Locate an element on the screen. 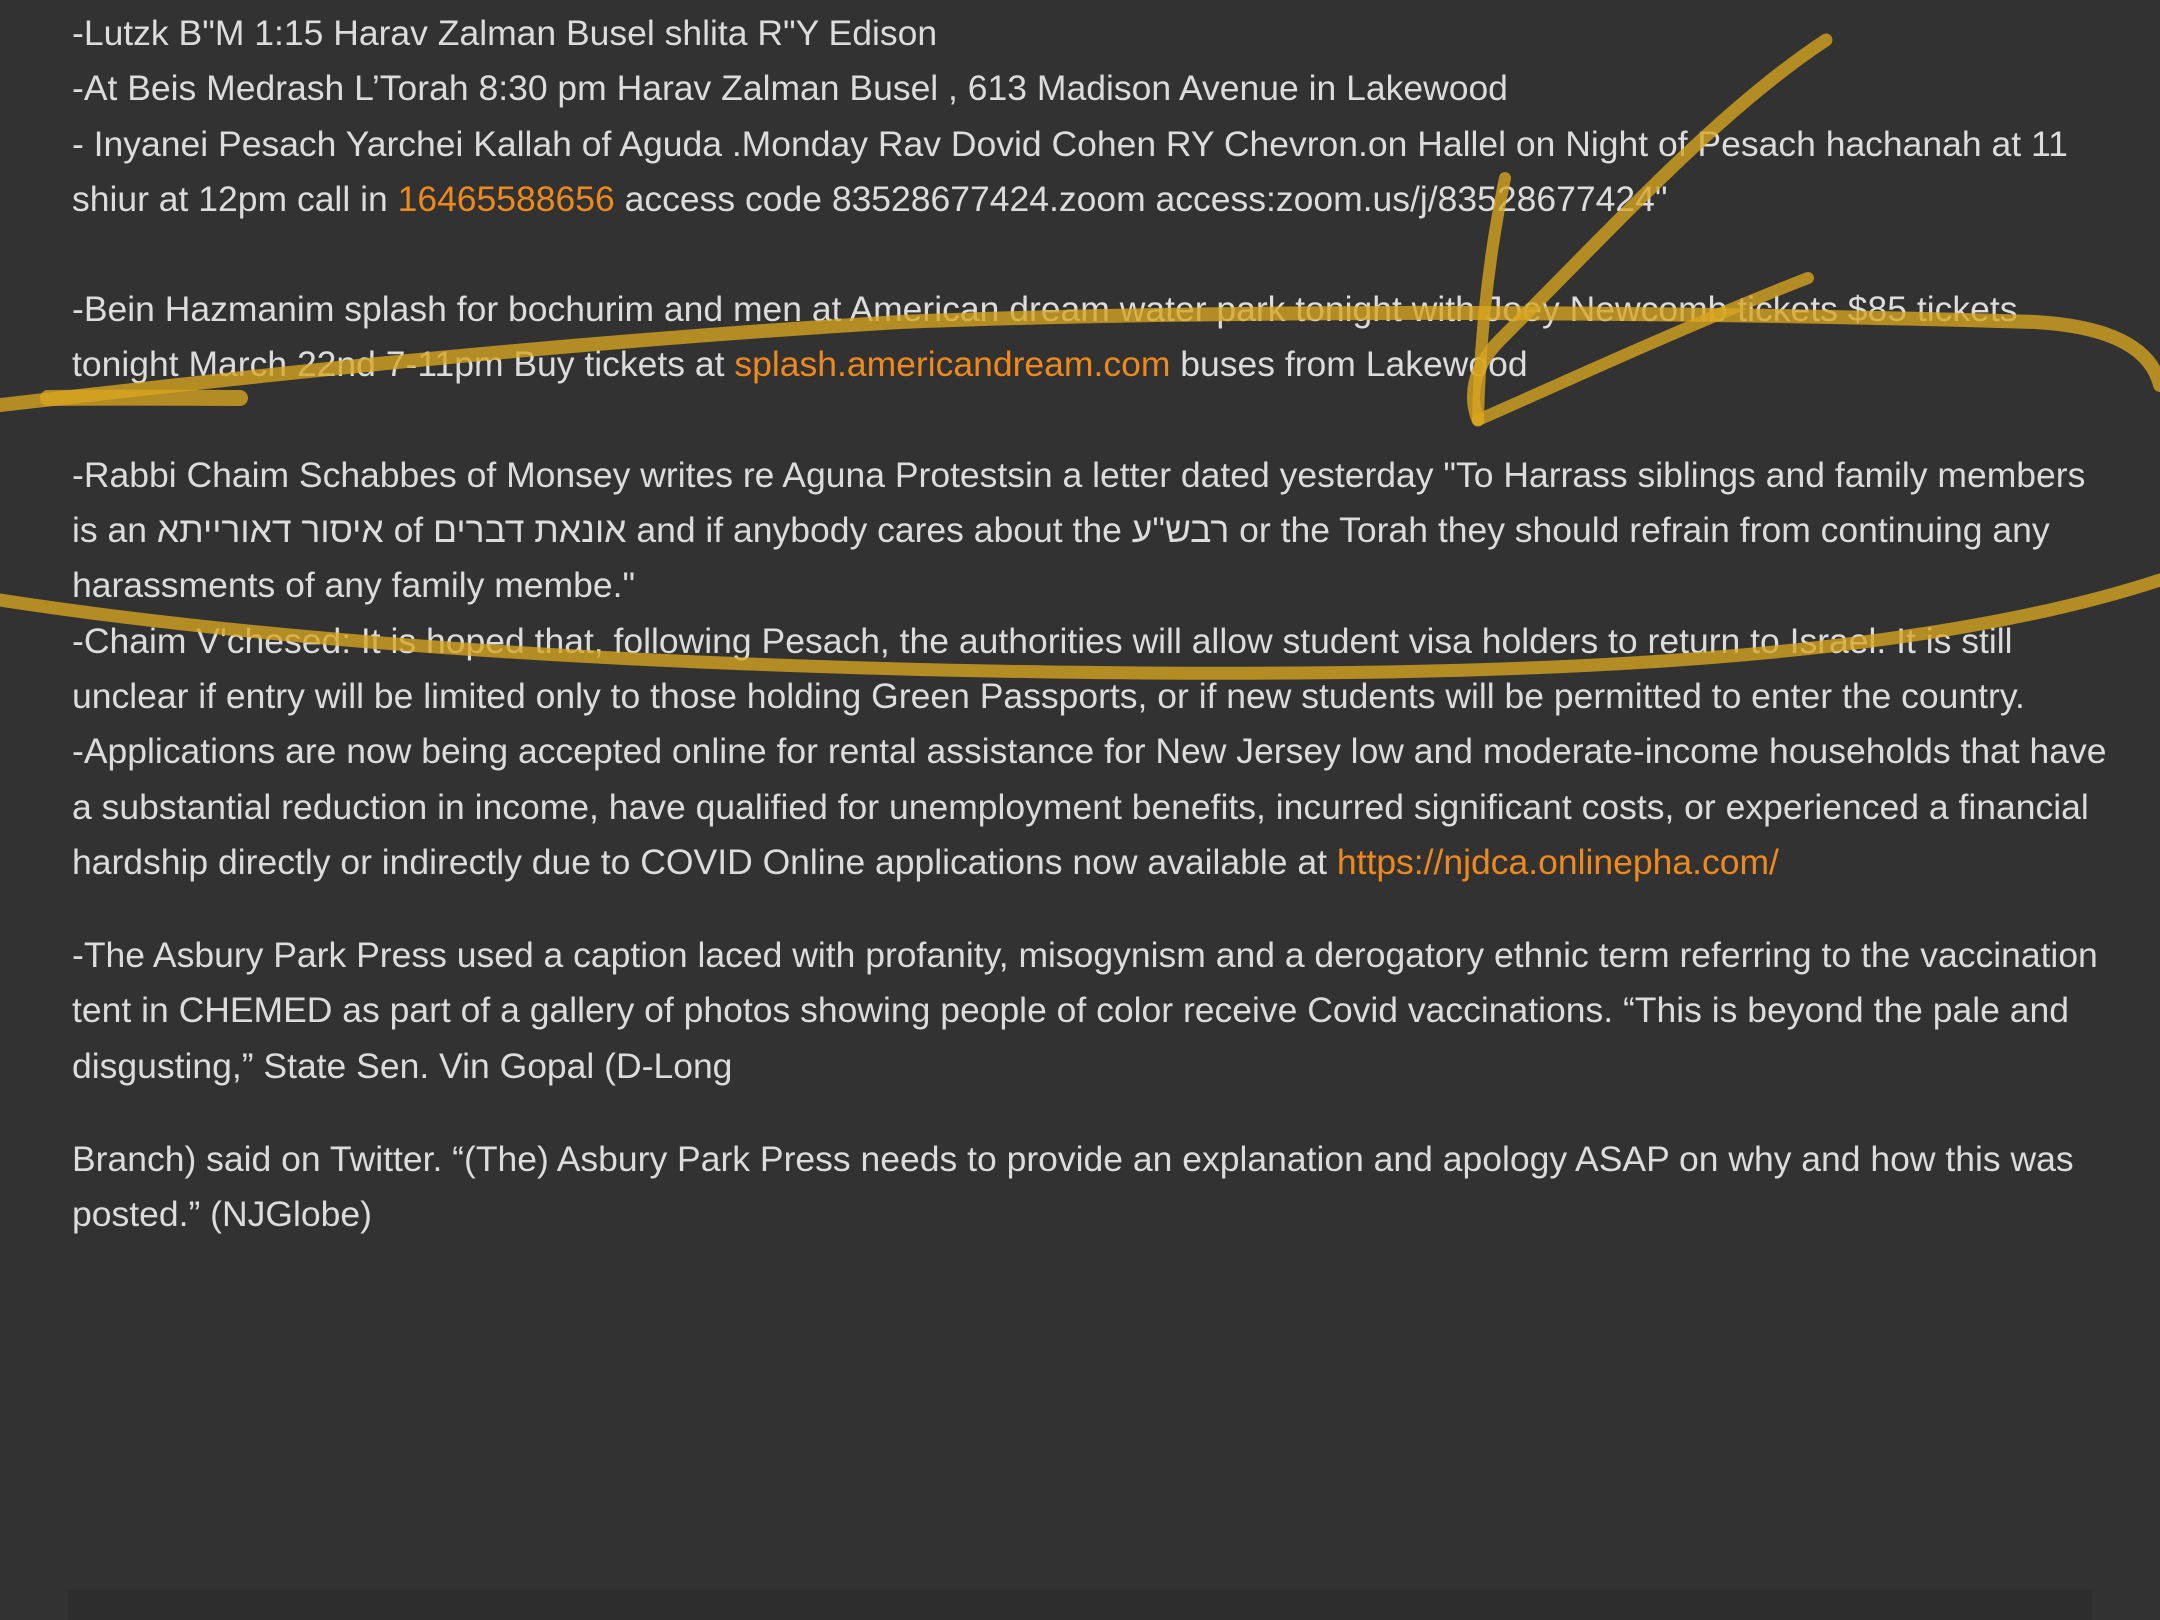 The image size is (2160, 1620). bottom-bar is located at coordinates (1080, 1605).